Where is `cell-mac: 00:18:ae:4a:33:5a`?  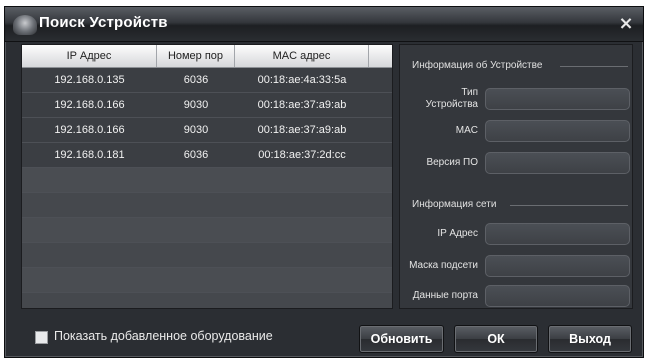 cell-mac: 00:18:ae:4a:33:5a is located at coordinates (302, 80).